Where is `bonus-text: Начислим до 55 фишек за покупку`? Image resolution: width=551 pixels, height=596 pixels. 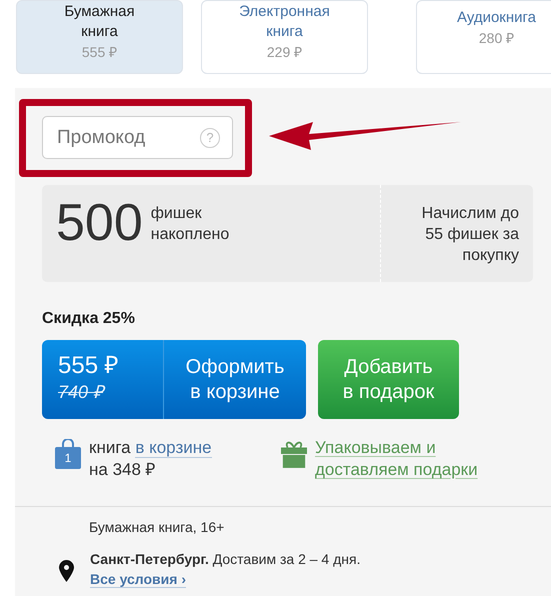
bonus-text: Начислим до 55 фишек за покупку is located at coordinates (470, 235).